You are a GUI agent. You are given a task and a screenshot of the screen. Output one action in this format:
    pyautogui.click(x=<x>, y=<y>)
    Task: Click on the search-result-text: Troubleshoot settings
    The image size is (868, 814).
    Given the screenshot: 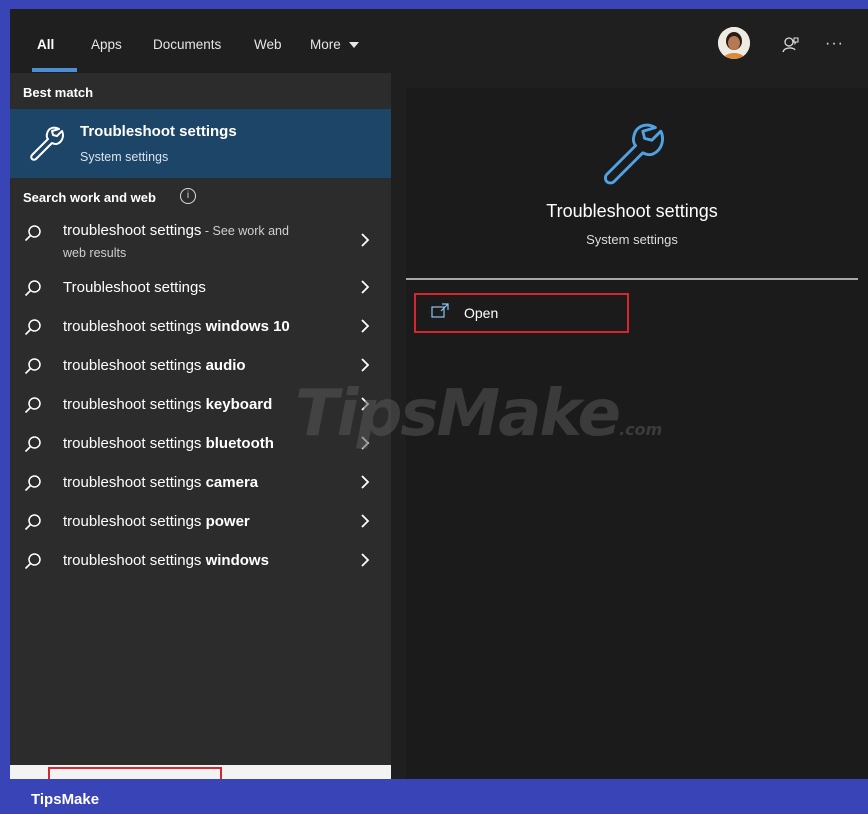 What is the action you would take?
    pyautogui.click(x=134, y=287)
    